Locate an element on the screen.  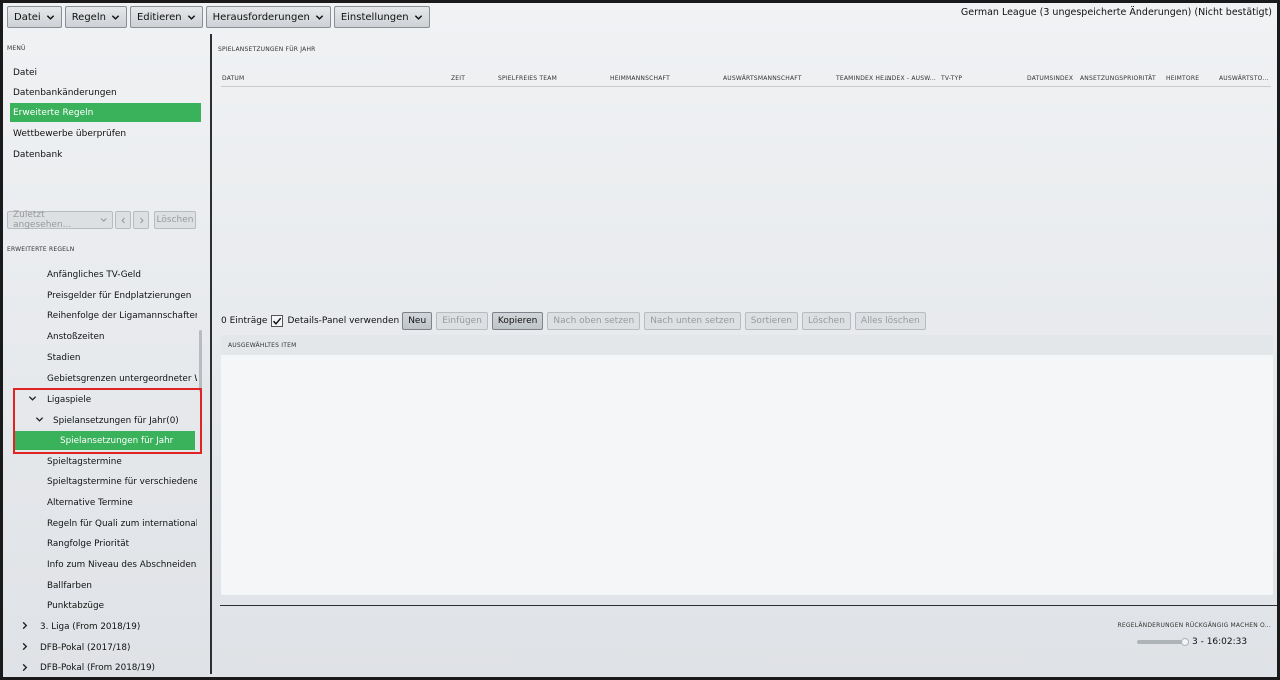
history-clear-button: Löschen is located at coordinates (175, 220).